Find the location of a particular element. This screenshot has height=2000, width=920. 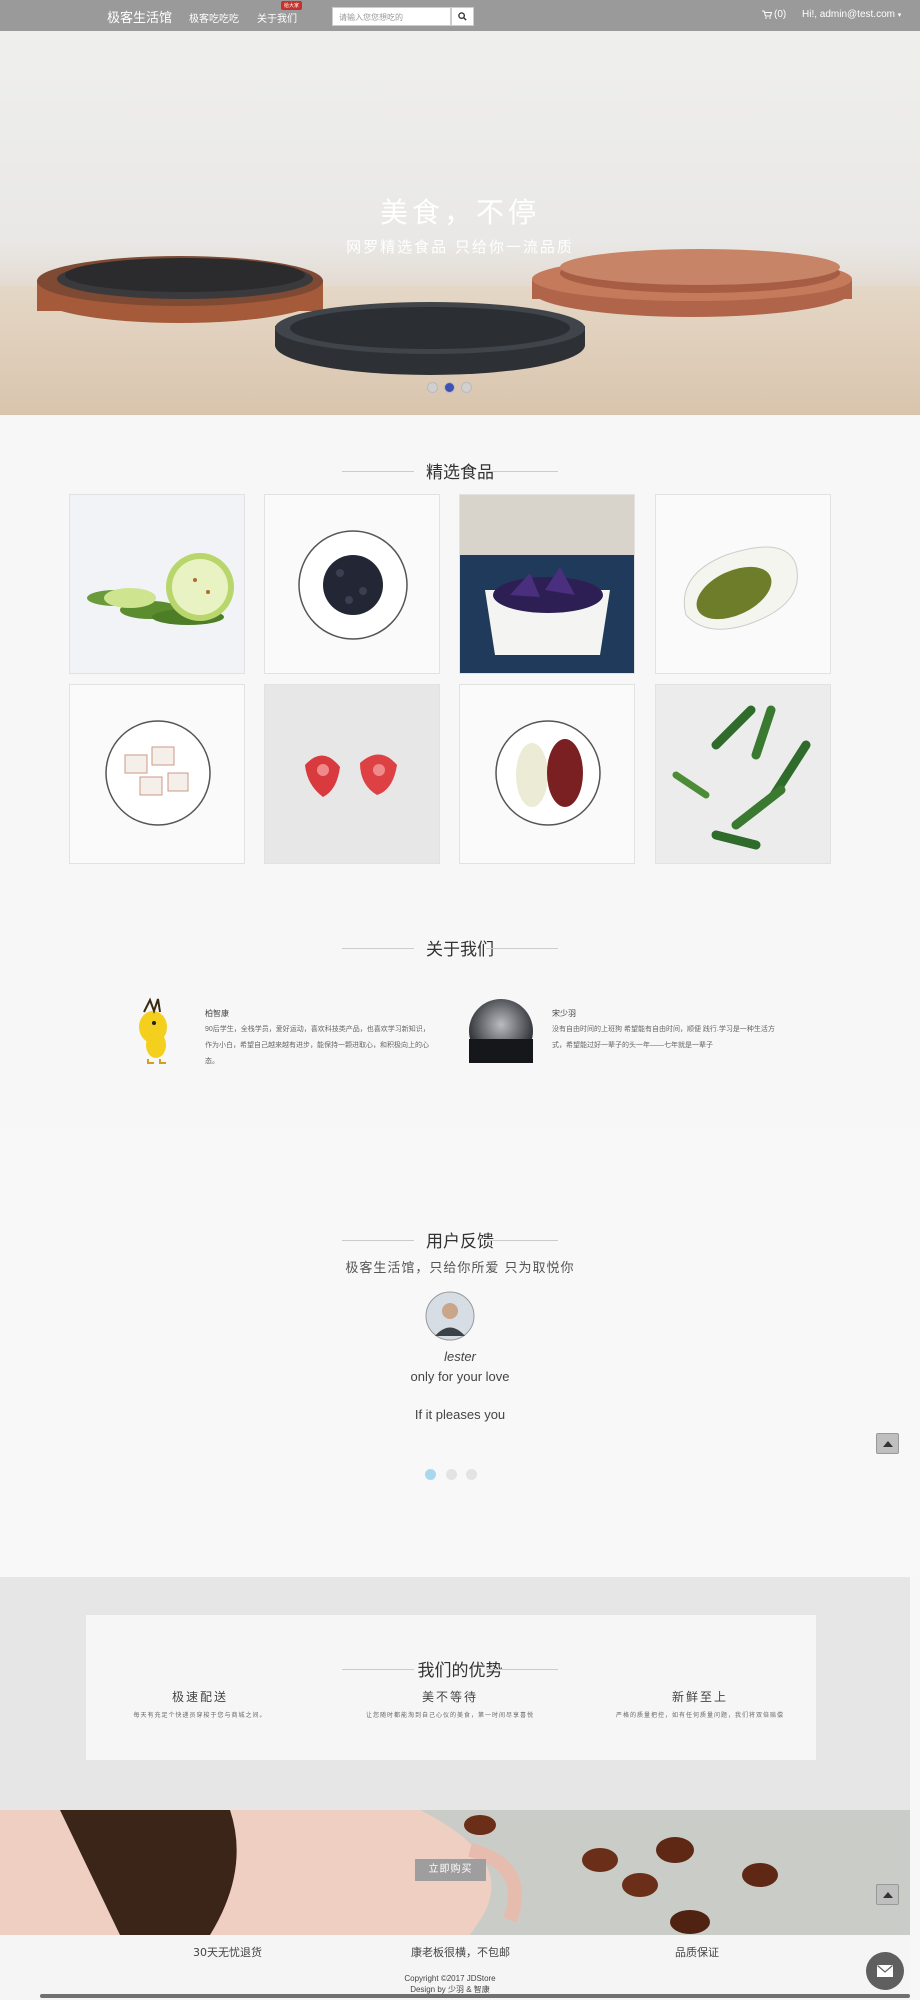

hero-subtitle: 网罗精选食品 只给你一流品质 is located at coordinates (460, 247).